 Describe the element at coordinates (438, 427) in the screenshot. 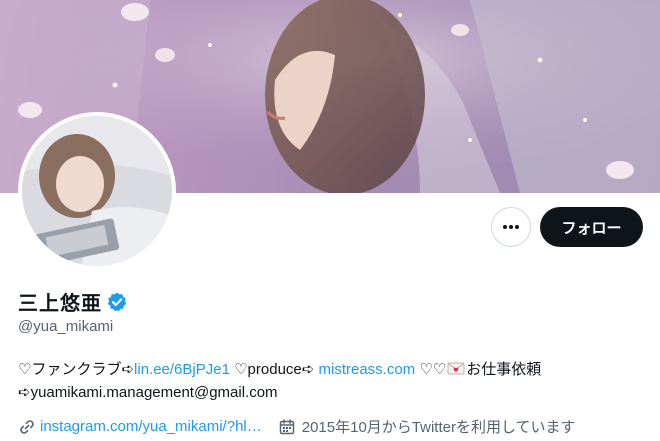

I see `joined-date: 2015年10月からTwitterを利用しています` at that location.